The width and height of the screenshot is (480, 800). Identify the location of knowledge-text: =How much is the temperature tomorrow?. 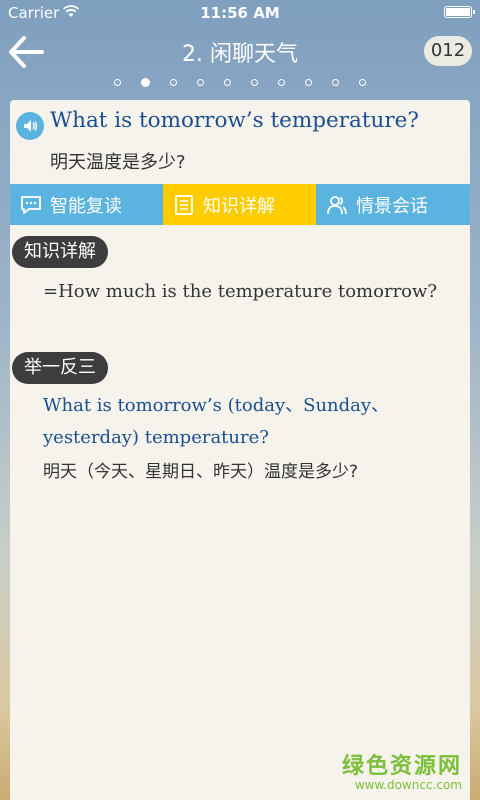
(240, 291).